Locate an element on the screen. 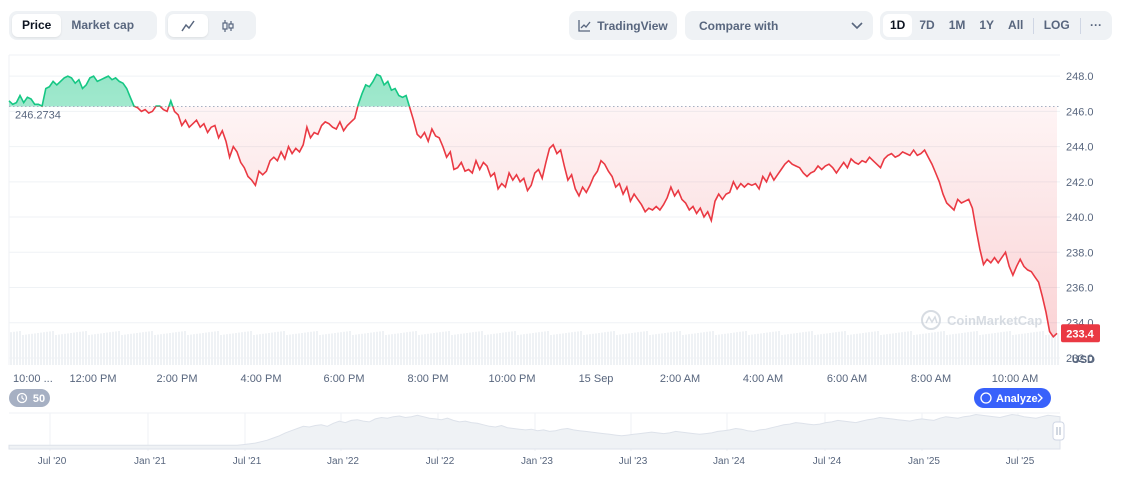  coinmarketcap-logo-mark is located at coordinates (931, 319).